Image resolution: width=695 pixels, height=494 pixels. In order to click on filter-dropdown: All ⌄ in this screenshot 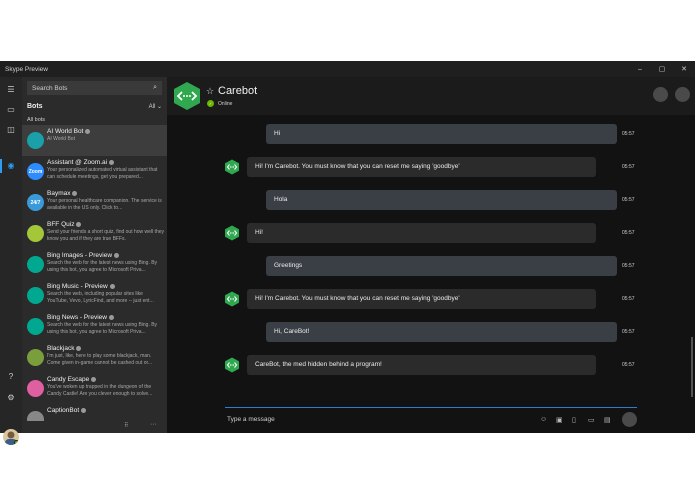, I will do `click(155, 106)`.